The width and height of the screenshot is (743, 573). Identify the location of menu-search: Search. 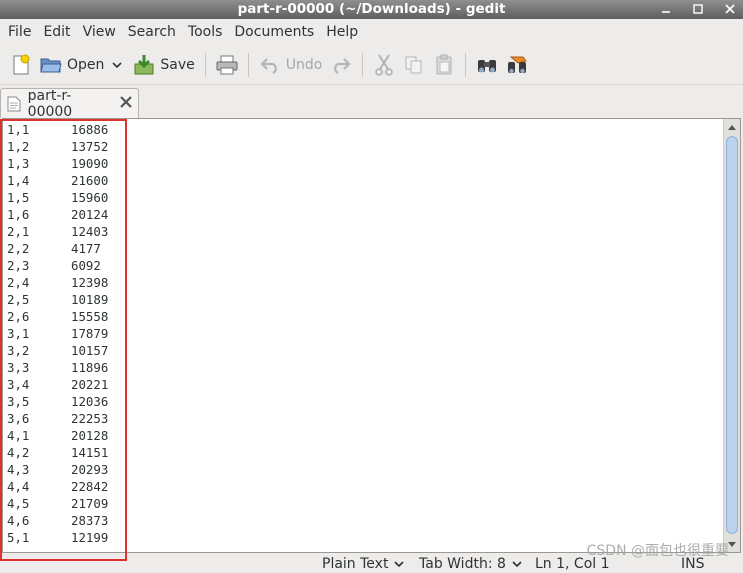
(152, 32).